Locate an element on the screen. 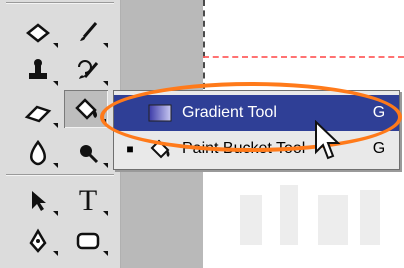 This screenshot has width=404, height=268. lasso-tool is located at coordinates (38, 33).